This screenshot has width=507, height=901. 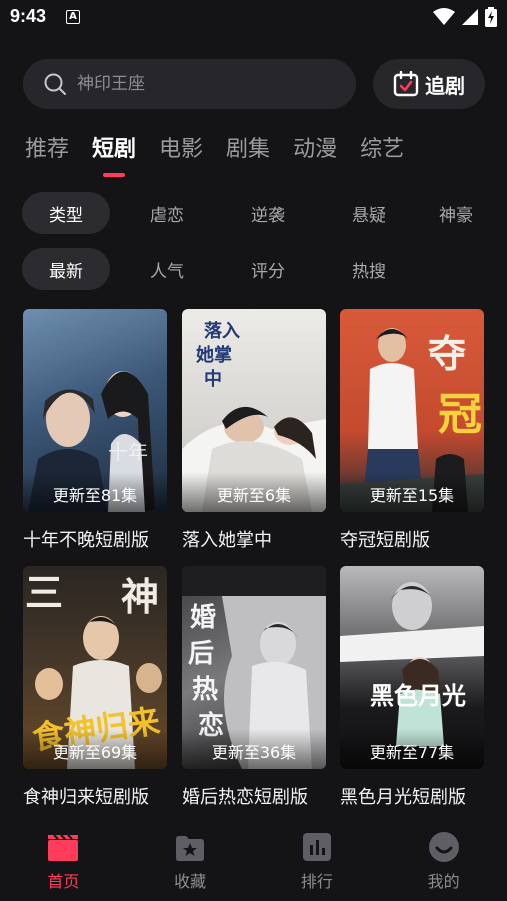 I want to click on poster-image: 三 神 食神归来 更新至69集, so click(x=95, y=667).